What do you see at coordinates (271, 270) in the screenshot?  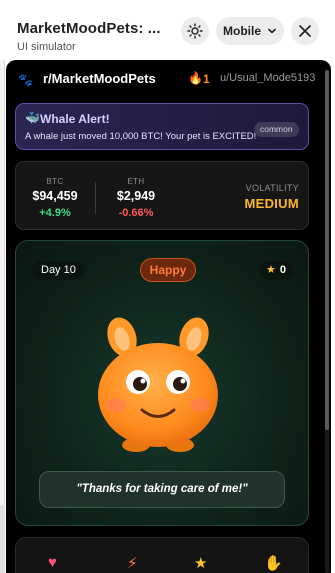 I see `star-icon: ★` at bounding box center [271, 270].